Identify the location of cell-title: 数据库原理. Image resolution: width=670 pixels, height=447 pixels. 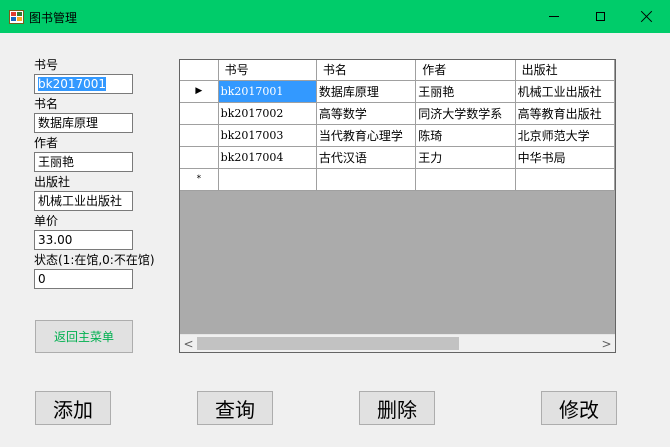
(366, 91).